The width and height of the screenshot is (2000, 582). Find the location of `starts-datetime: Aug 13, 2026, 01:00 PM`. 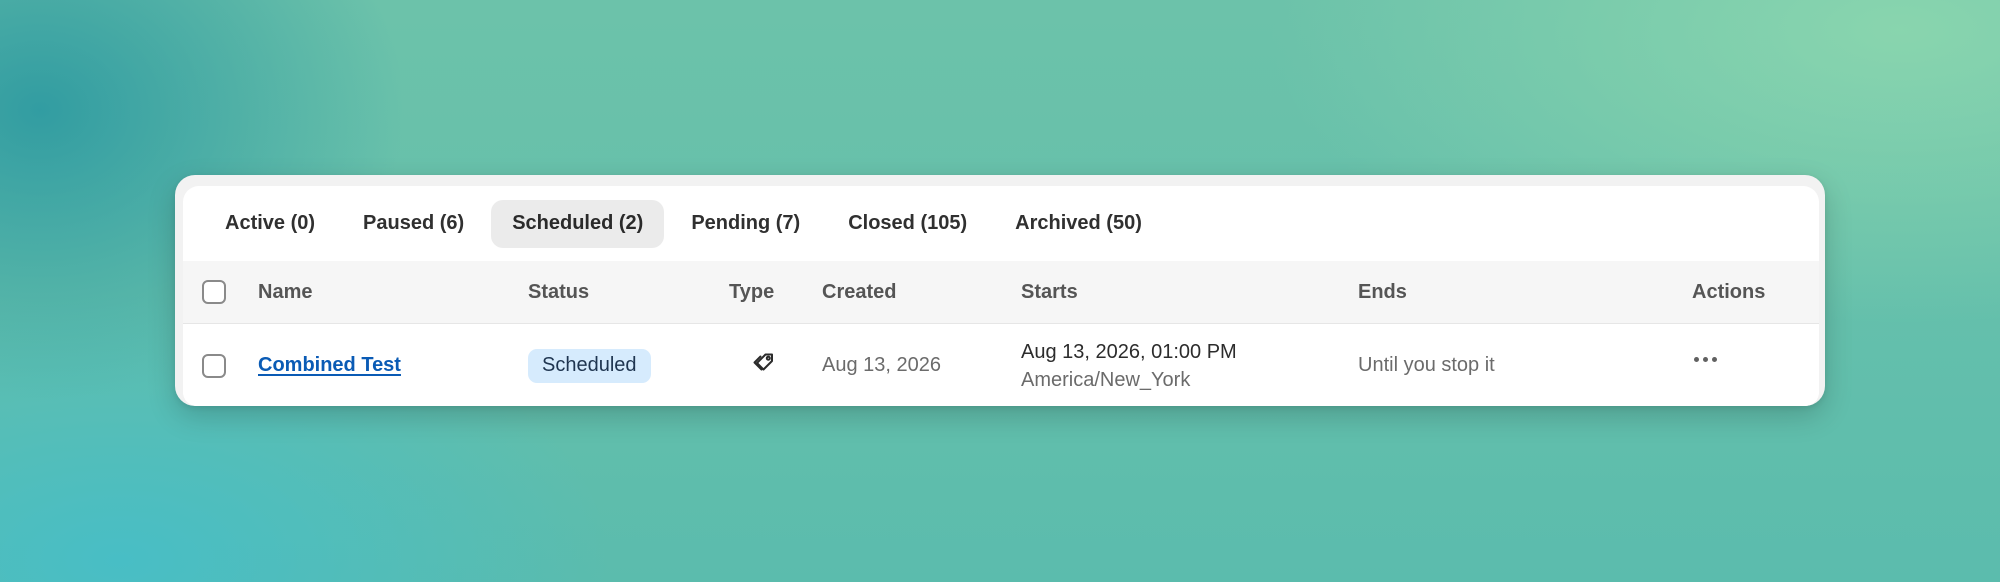

starts-datetime: Aug 13, 2026, 01:00 PM is located at coordinates (1129, 351).